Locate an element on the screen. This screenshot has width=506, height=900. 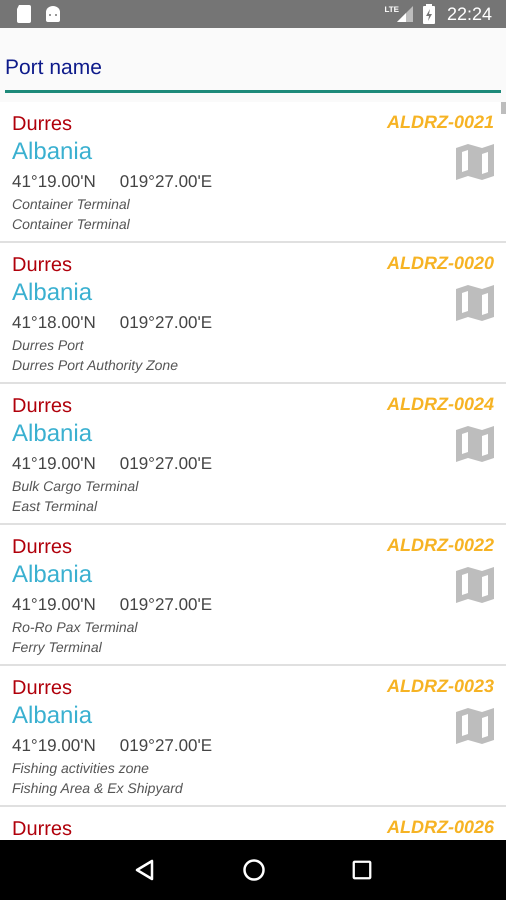
zone-name: Fishing Area & Ex Shipyard is located at coordinates (97, 788).